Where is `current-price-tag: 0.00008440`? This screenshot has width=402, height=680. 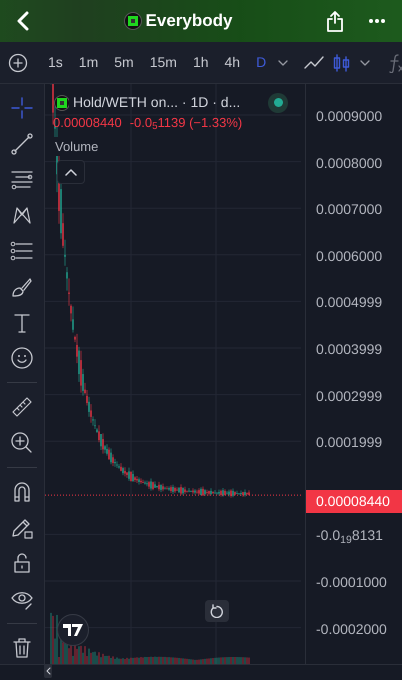
current-price-tag: 0.00008440 is located at coordinates (354, 501).